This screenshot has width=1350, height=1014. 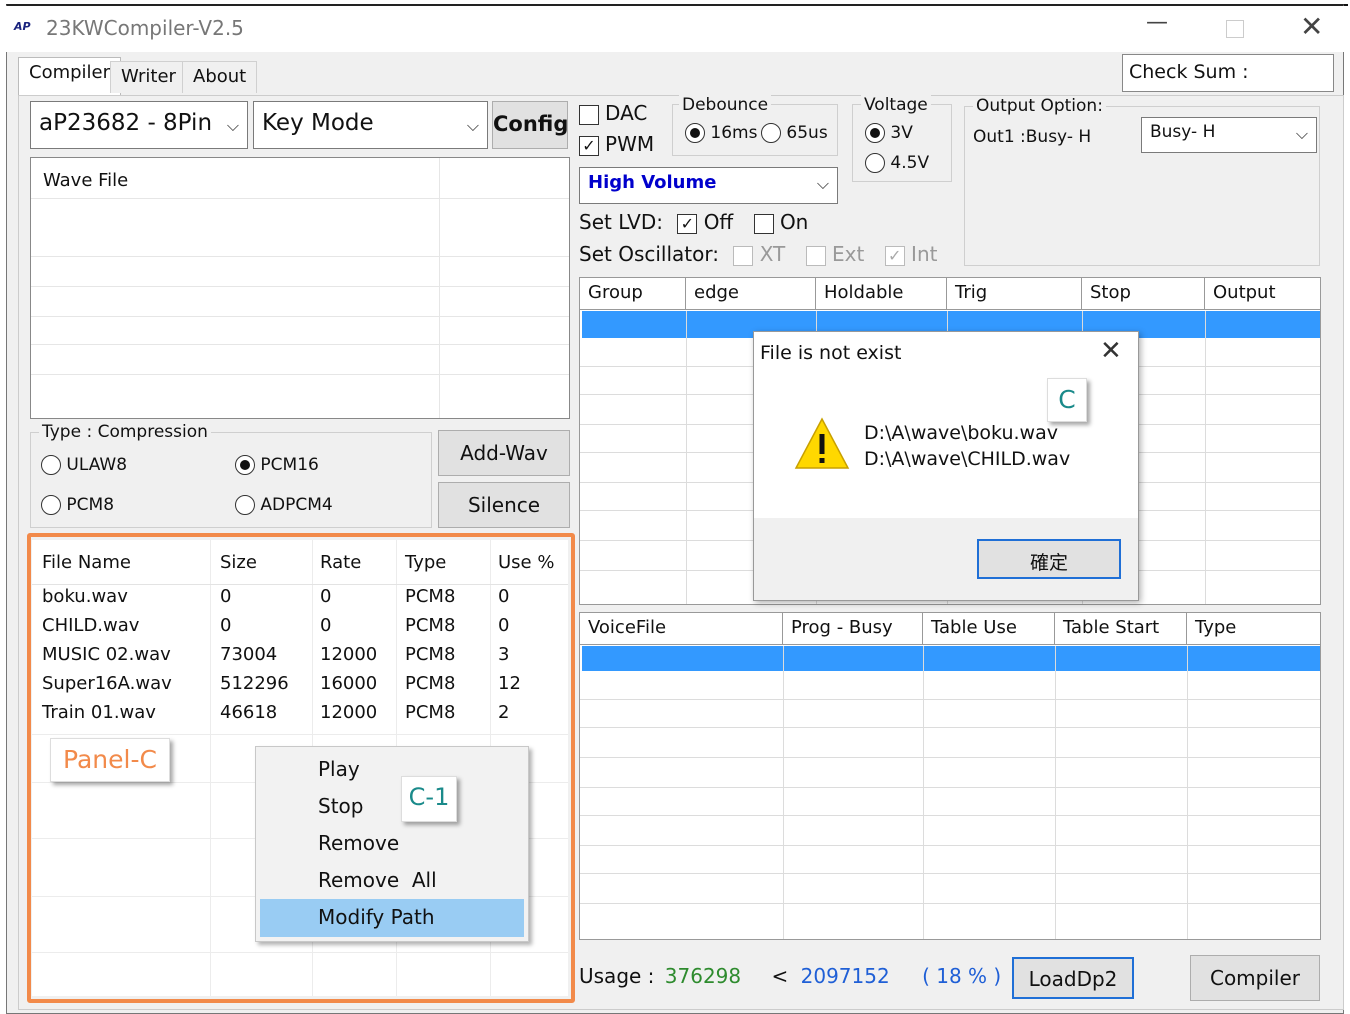 I want to click on lvd-row: Set LVD: ✓ Off On, so click(x=693, y=222).